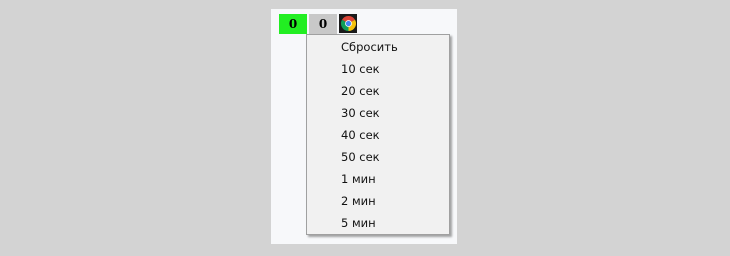 The height and width of the screenshot is (256, 730). What do you see at coordinates (378, 201) in the screenshot?
I see `menu-item-2-min: 2 мин` at bounding box center [378, 201].